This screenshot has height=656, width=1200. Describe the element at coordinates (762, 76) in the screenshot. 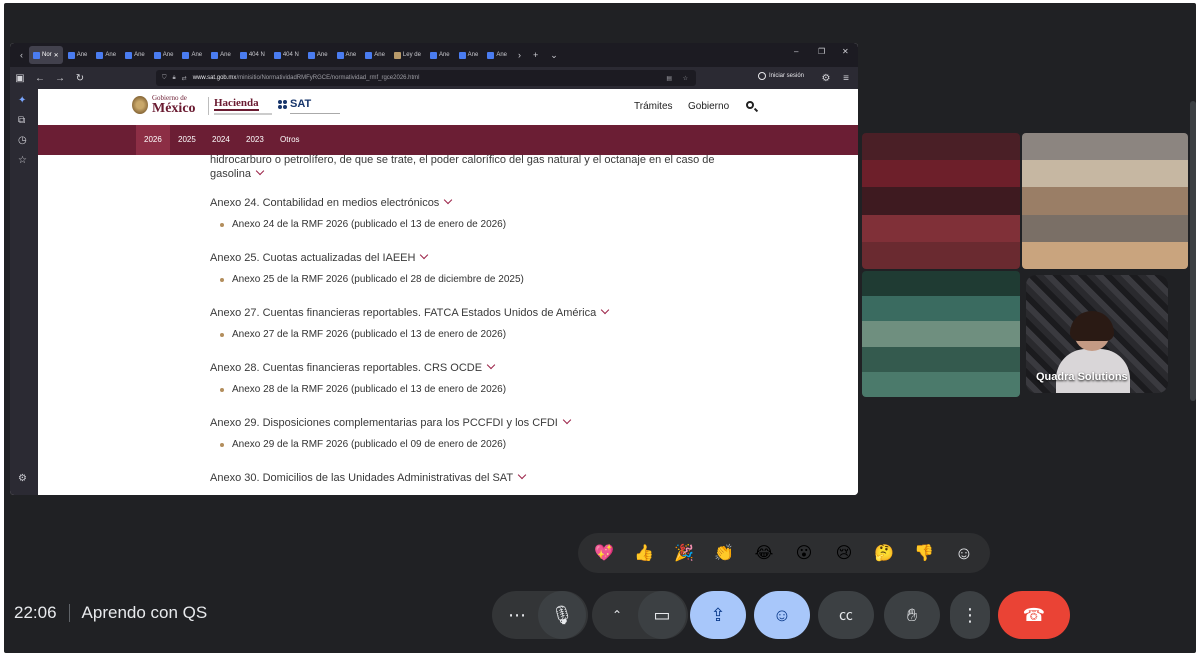

I see `account-icon` at that location.